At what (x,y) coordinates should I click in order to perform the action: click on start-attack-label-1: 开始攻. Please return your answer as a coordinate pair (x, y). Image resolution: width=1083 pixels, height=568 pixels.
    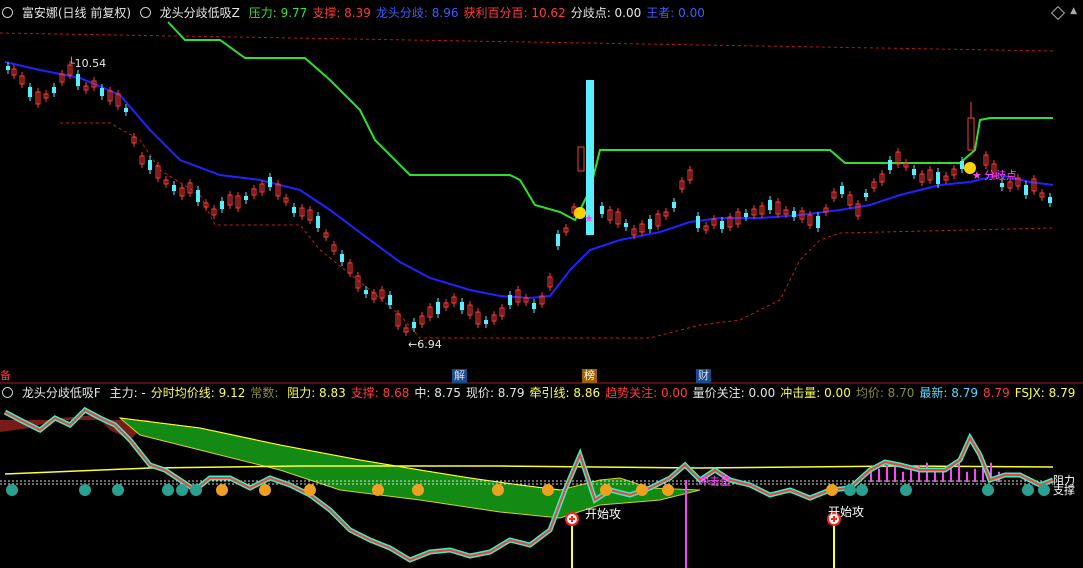
    Looking at the image, I should click on (603, 514).